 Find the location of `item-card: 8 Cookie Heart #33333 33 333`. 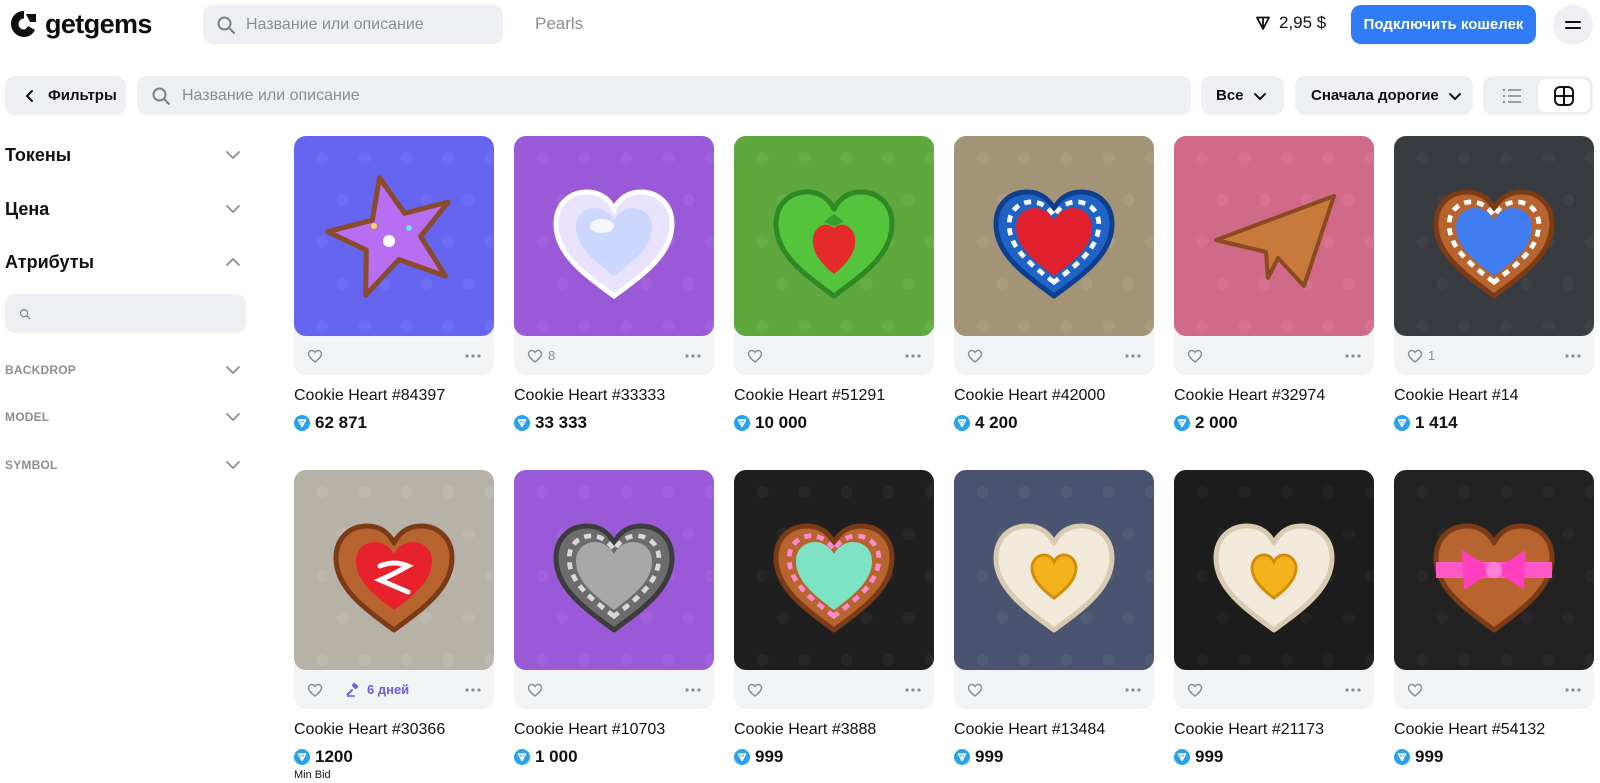

item-card: 8 Cookie Heart #33333 33 333 is located at coordinates (614, 284).